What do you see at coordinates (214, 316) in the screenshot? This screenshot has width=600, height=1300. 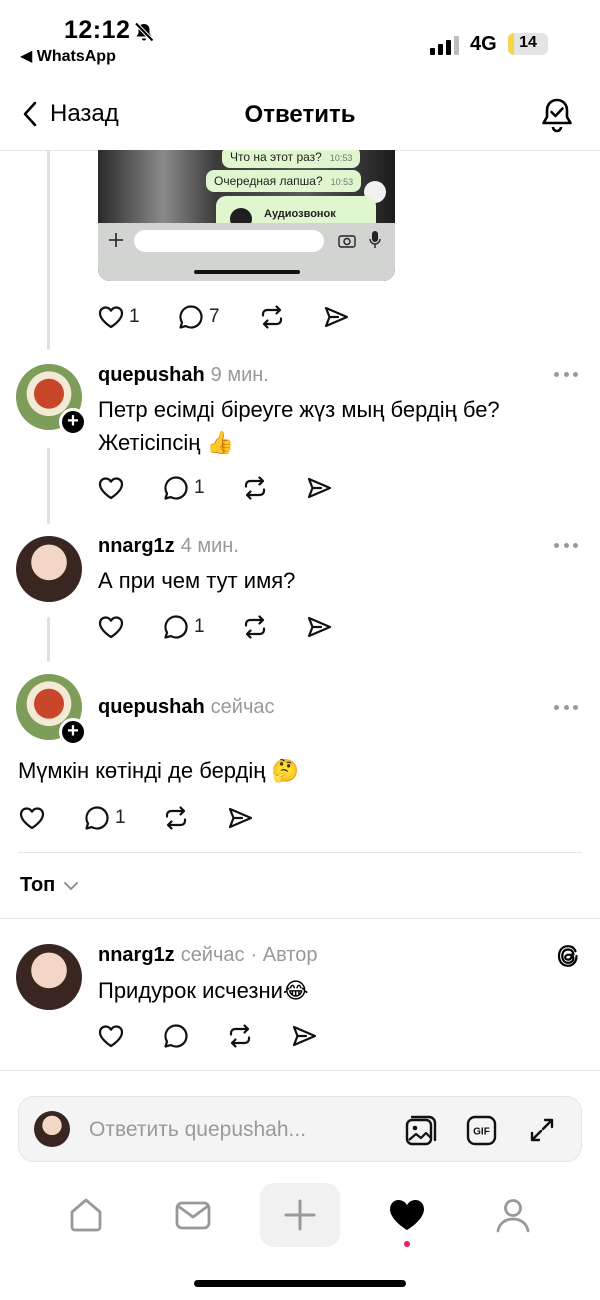 I see `reply-count: 7` at bounding box center [214, 316].